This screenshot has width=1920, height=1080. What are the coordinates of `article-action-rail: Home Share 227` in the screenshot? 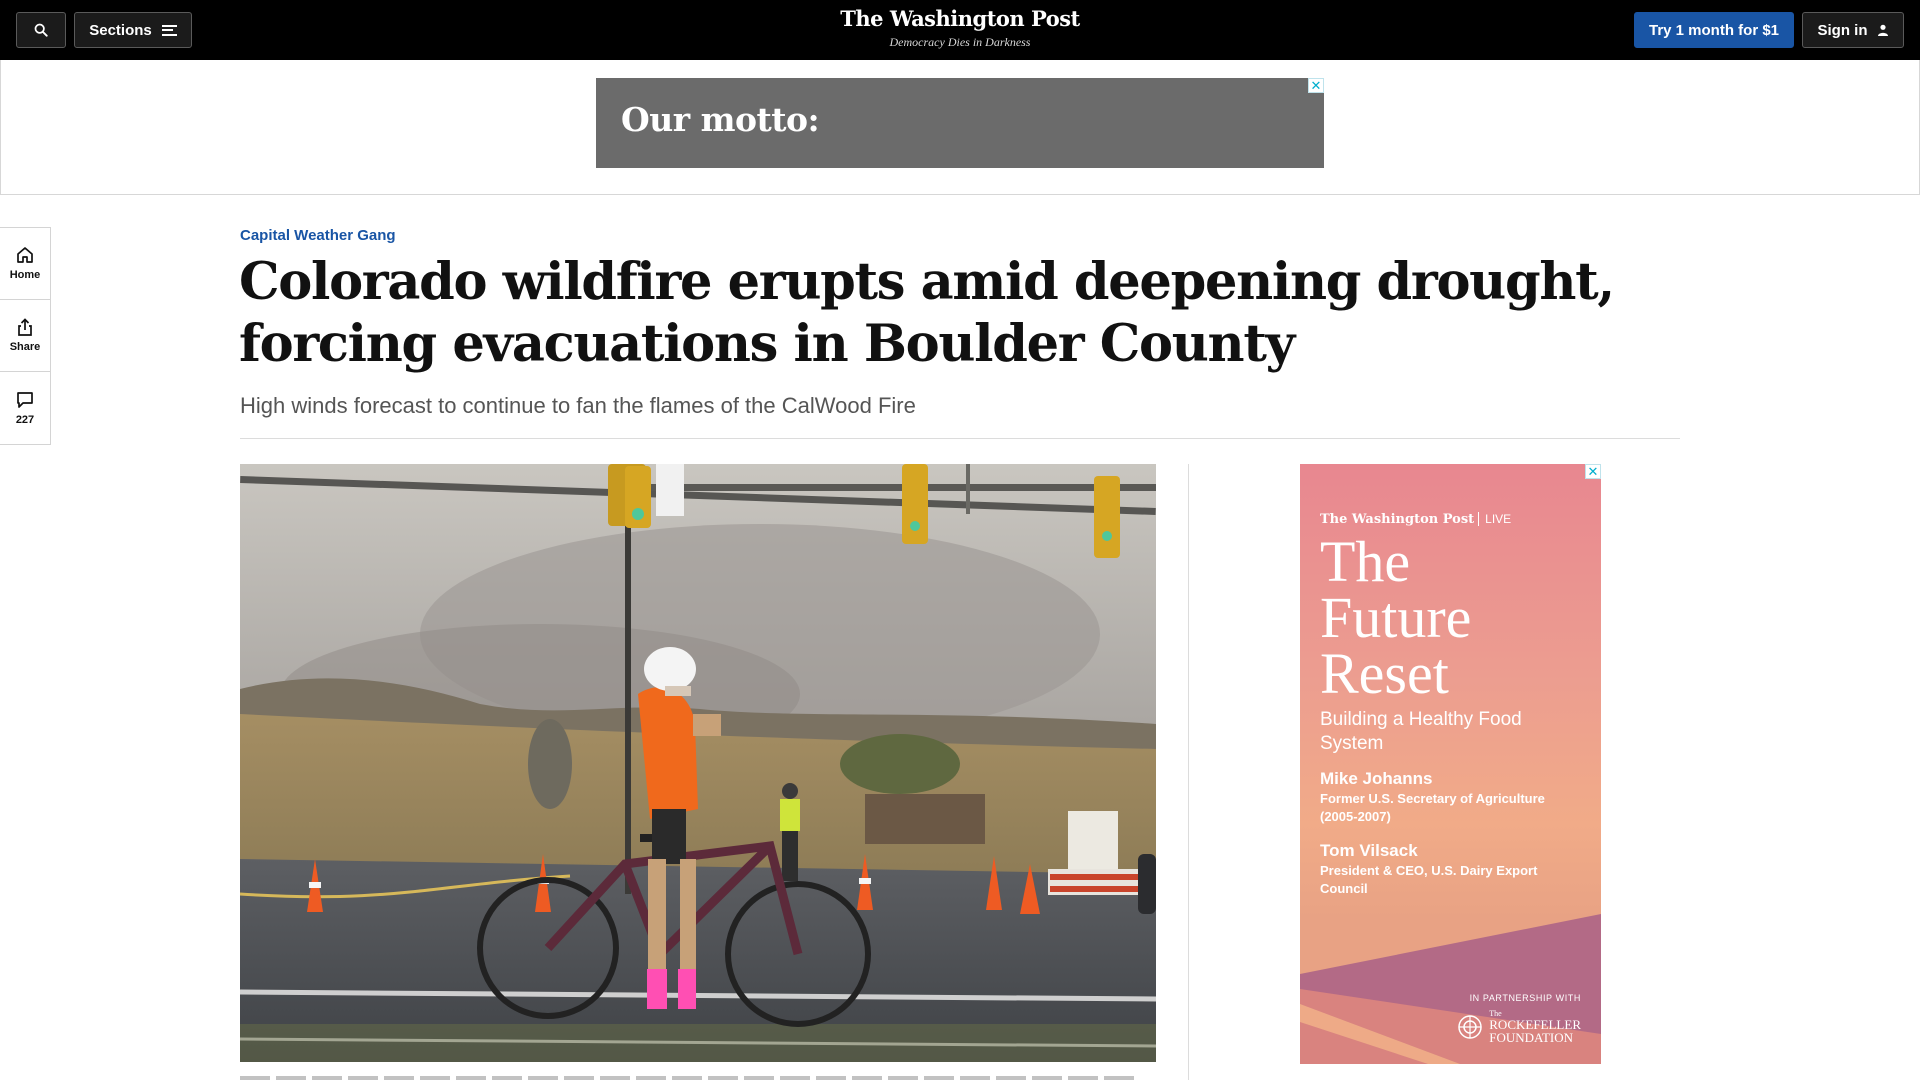 It's located at (25, 336).